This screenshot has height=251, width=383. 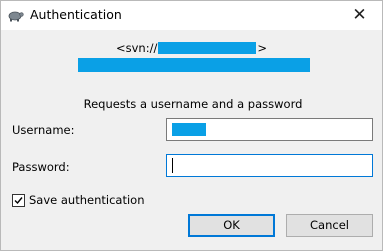 I want to click on url-suffix: >, so click(x=262, y=48).